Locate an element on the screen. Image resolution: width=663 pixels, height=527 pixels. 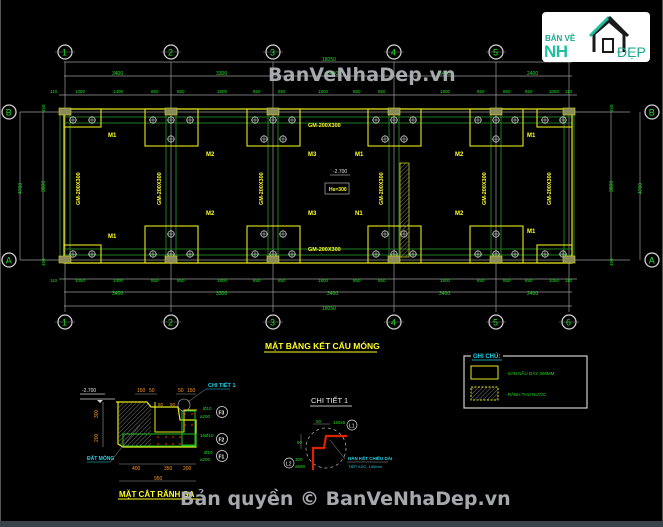
dim-span-bottom: 3300 is located at coordinates (221, 294).